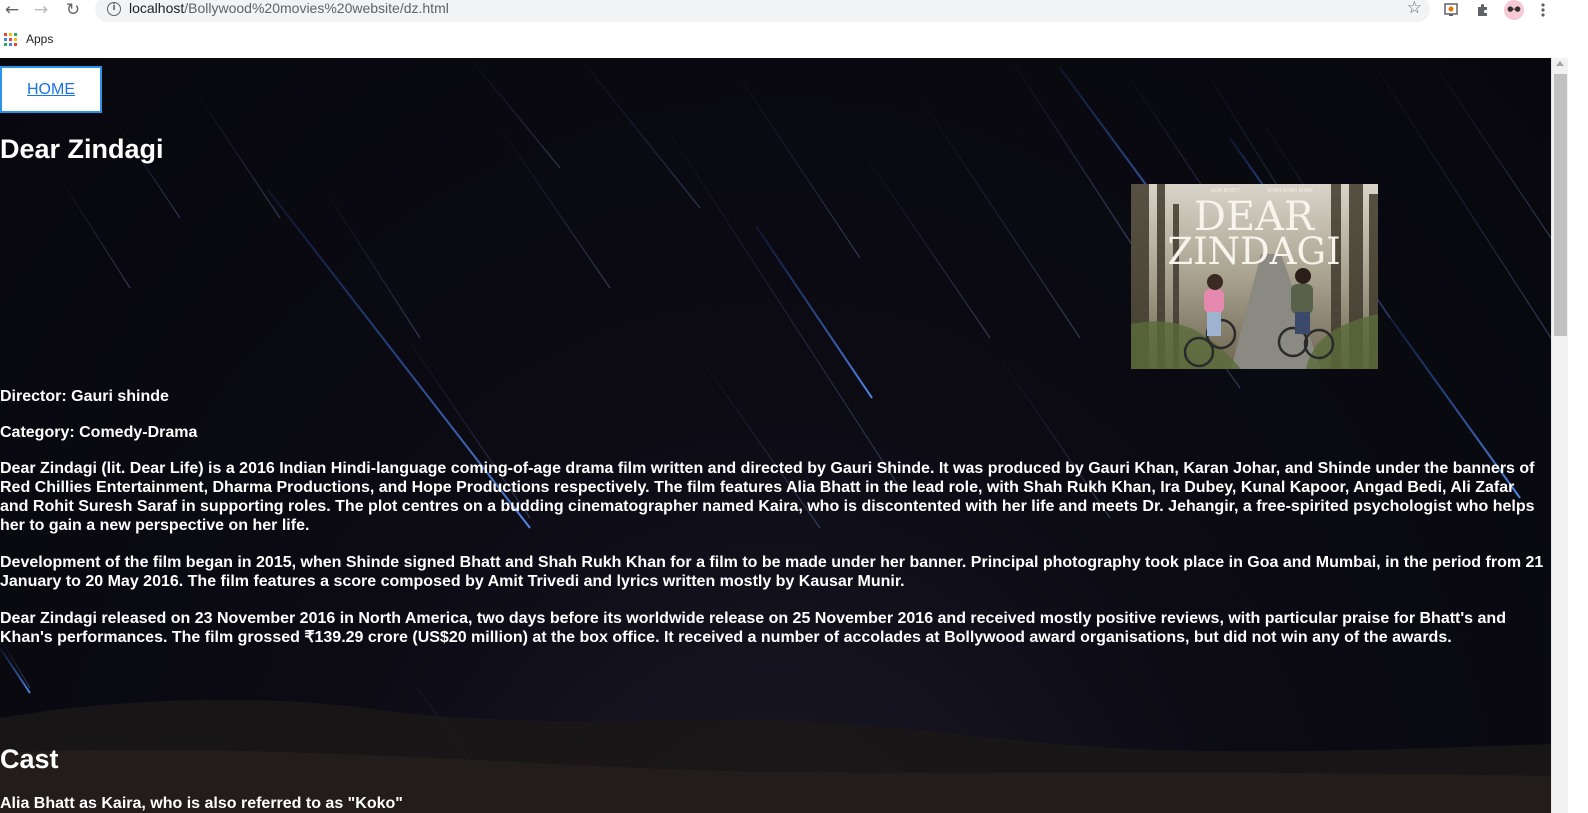 Image resolution: width=1588 pixels, height=813 pixels. Describe the element at coordinates (114, 9) in the screenshot. I see `info-icon: i` at that location.